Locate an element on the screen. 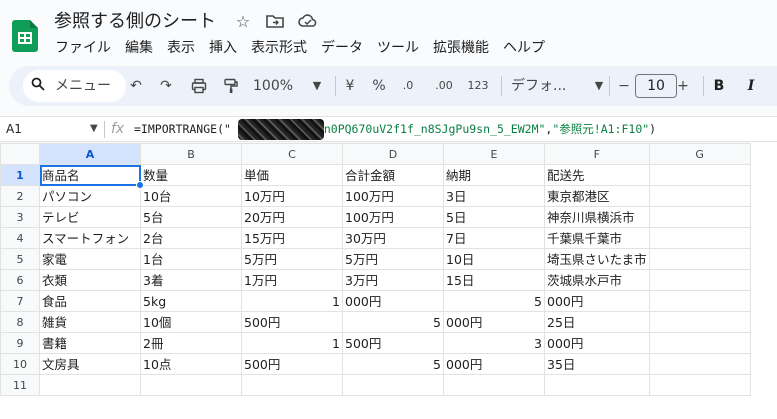 This screenshot has width=777, height=419. currency-format-button: ¥ is located at coordinates (350, 86).